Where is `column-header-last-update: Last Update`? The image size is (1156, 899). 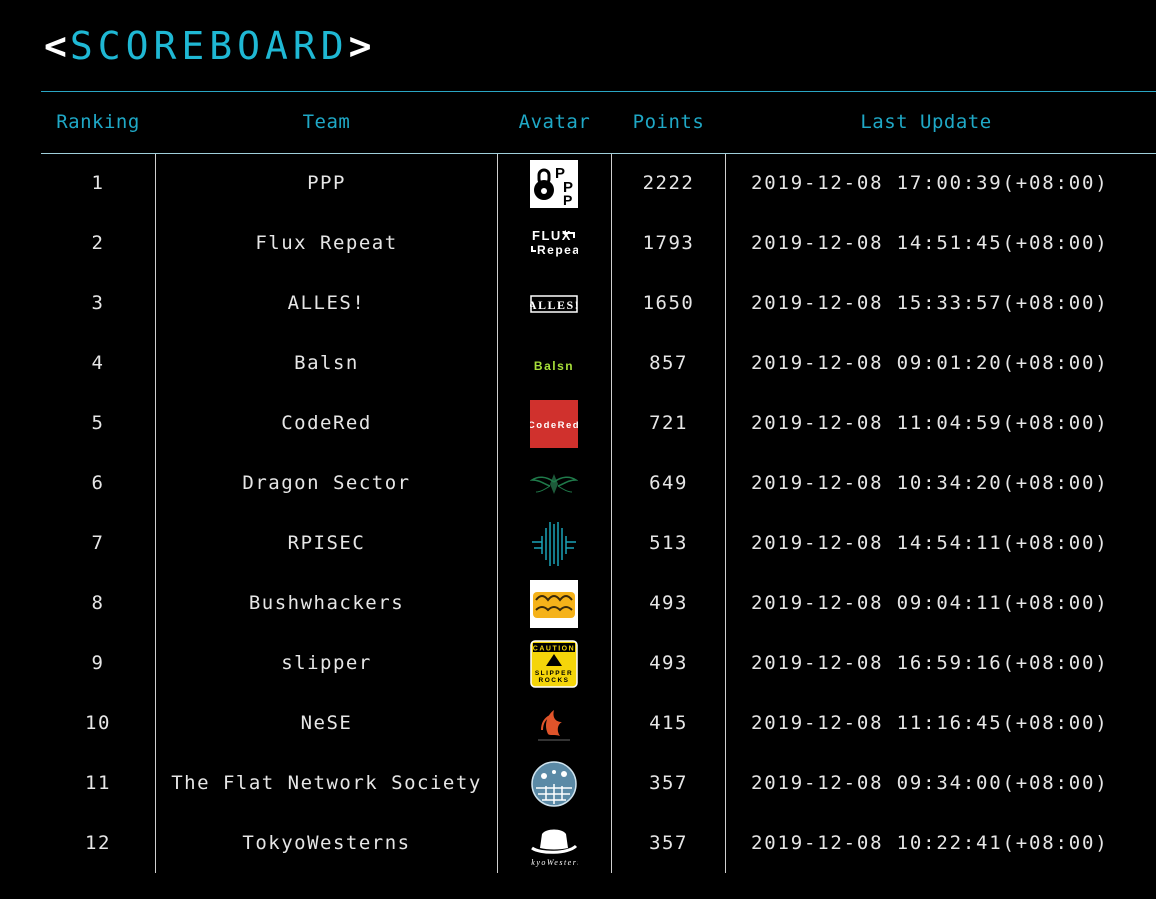
column-header-last-update: Last Update is located at coordinates (926, 122).